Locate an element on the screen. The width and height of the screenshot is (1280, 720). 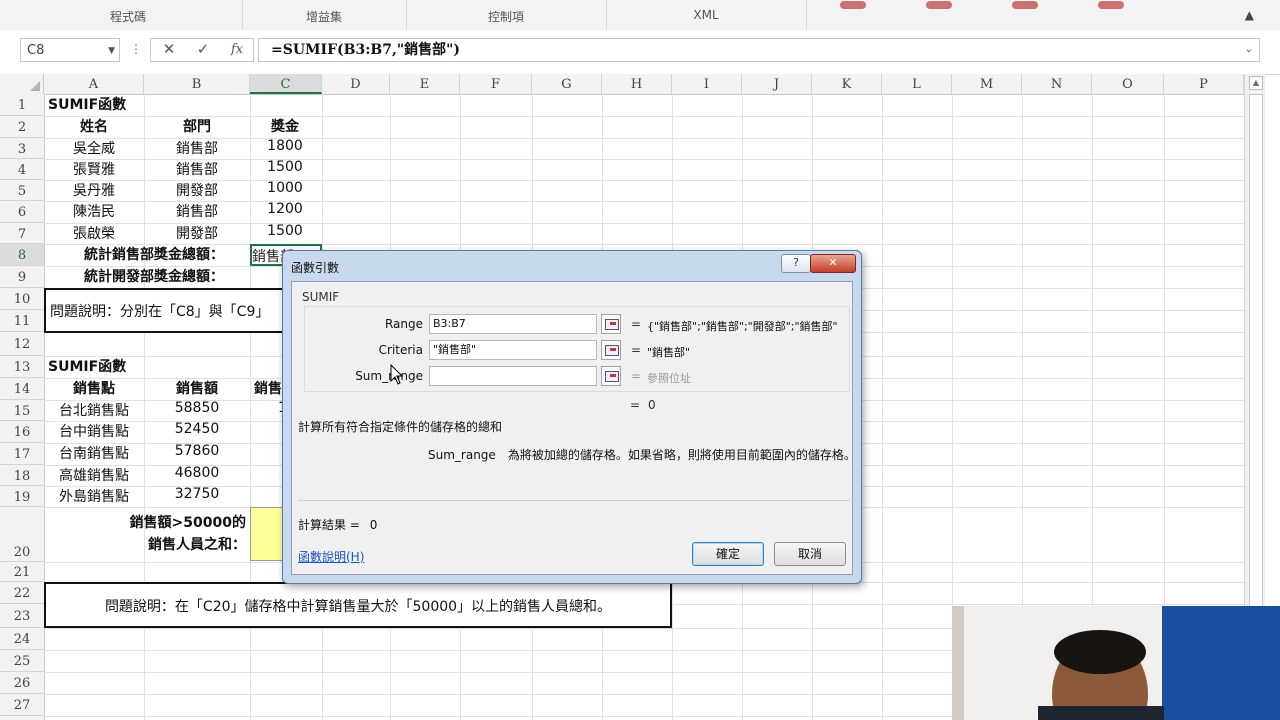
dialog-close-button: ✕ is located at coordinates (833, 263).